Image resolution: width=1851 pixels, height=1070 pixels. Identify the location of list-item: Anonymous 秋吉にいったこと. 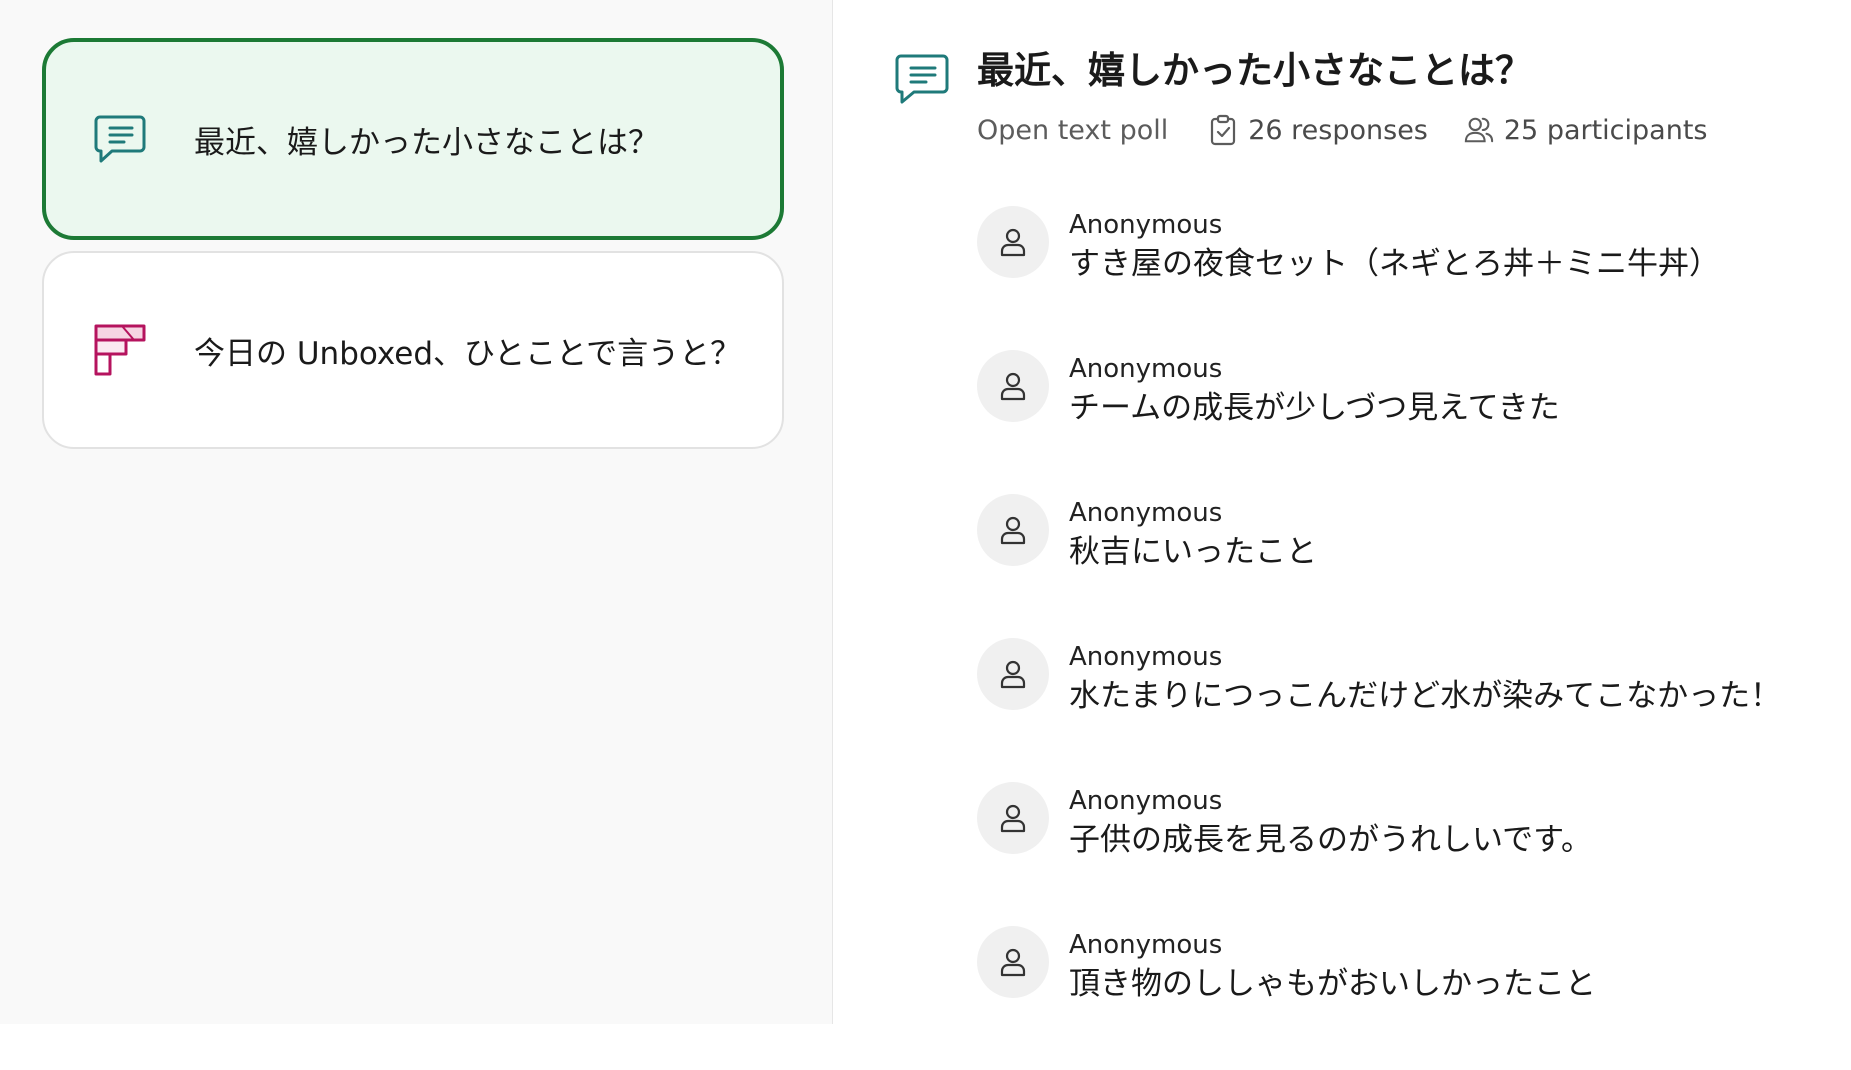
(1407, 566).